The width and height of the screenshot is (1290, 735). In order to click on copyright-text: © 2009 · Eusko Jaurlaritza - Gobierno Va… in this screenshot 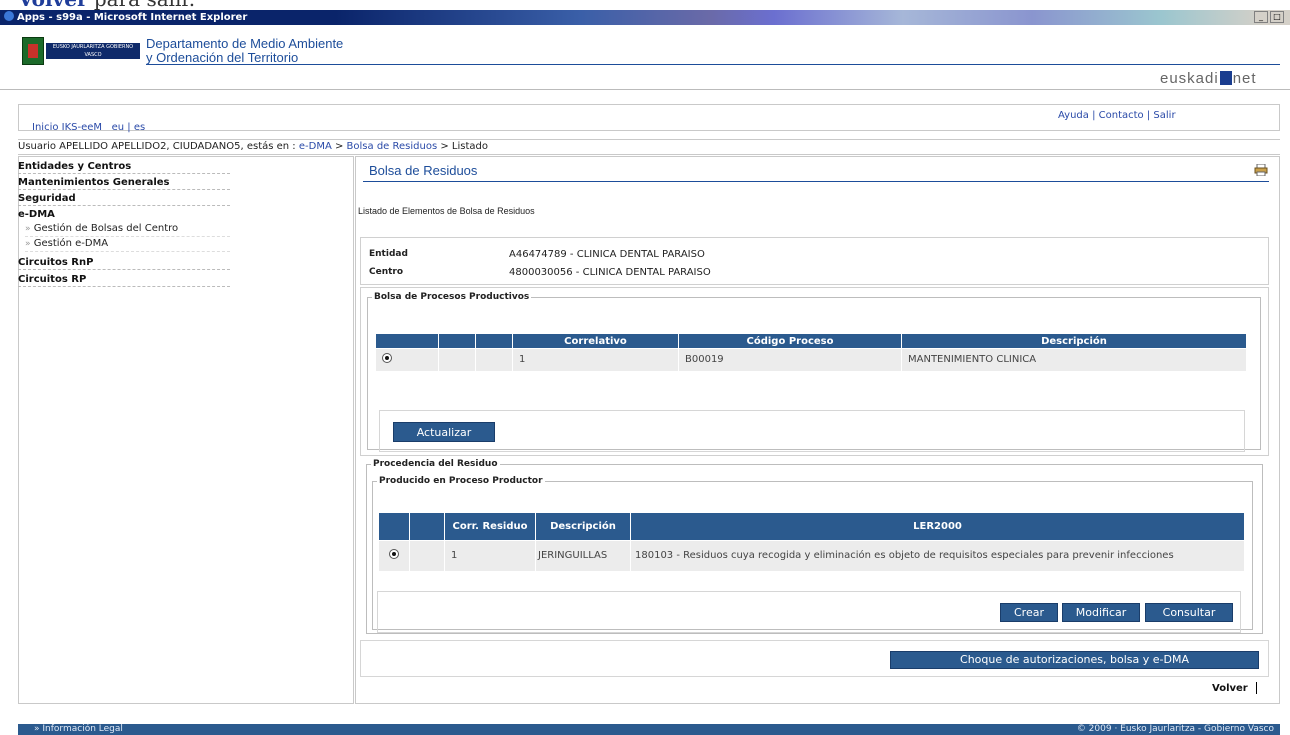, I will do `click(1175, 729)`.